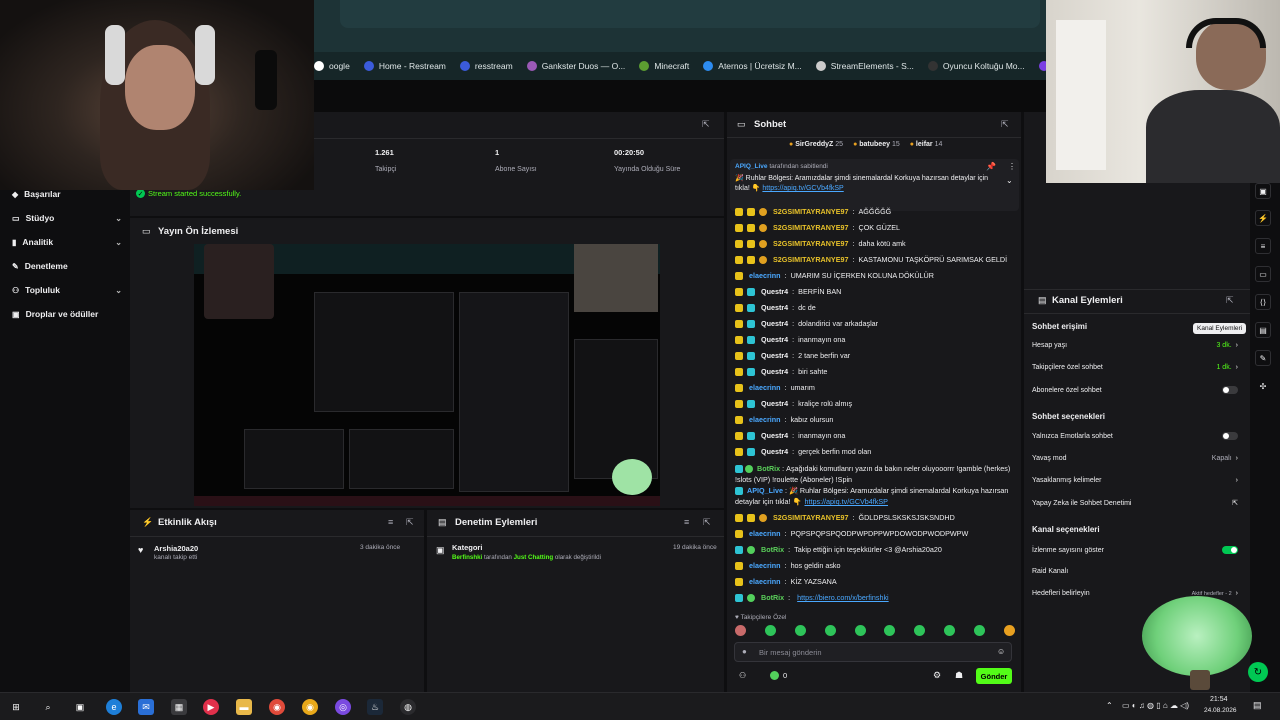 This screenshot has width=1280, height=720. What do you see at coordinates (211, 707) in the screenshot?
I see `media-icon: ▶` at bounding box center [211, 707].